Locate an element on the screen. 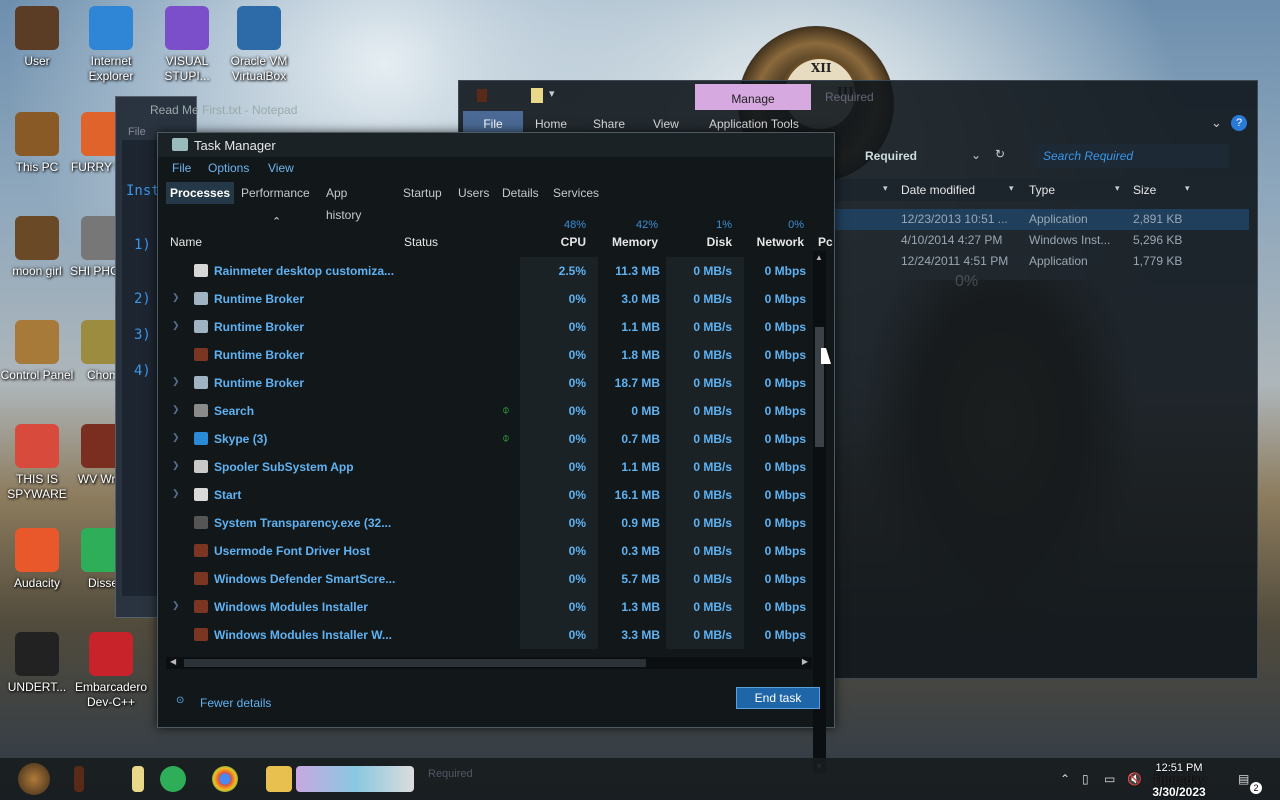 Image resolution: width=1280 pixels, height=800 pixels. customize-quick-access-icon: ▾ is located at coordinates (552, 93).